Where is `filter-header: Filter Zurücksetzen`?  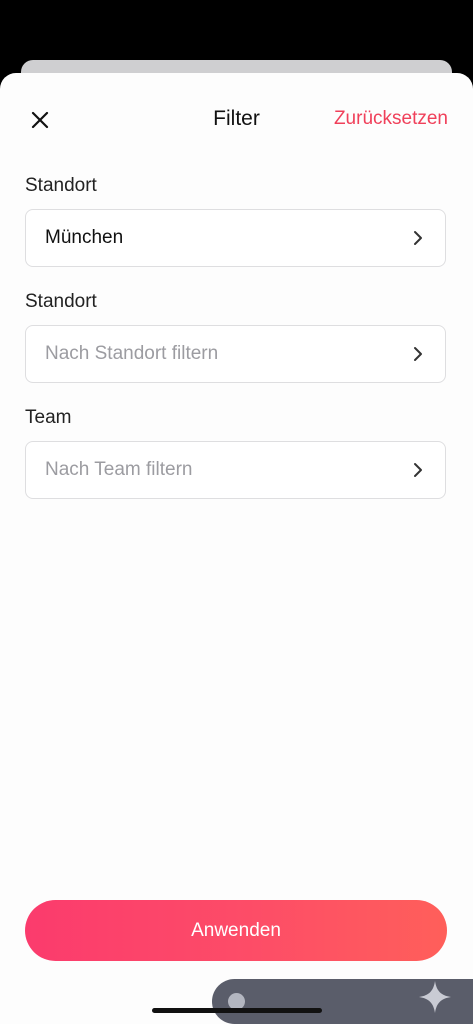 filter-header: Filter Zurücksetzen is located at coordinates (236, 119).